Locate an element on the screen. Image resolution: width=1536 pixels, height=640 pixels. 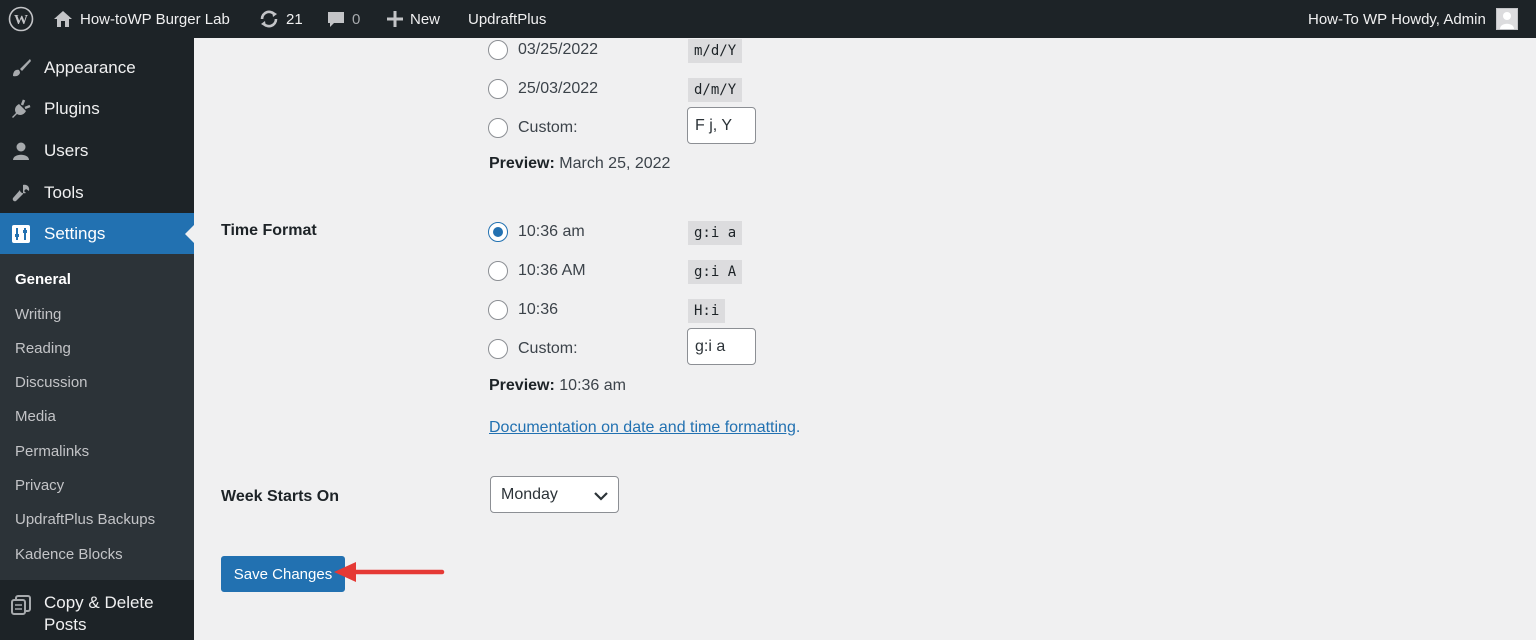
annotation-arrow-icon is located at coordinates (389, 572).